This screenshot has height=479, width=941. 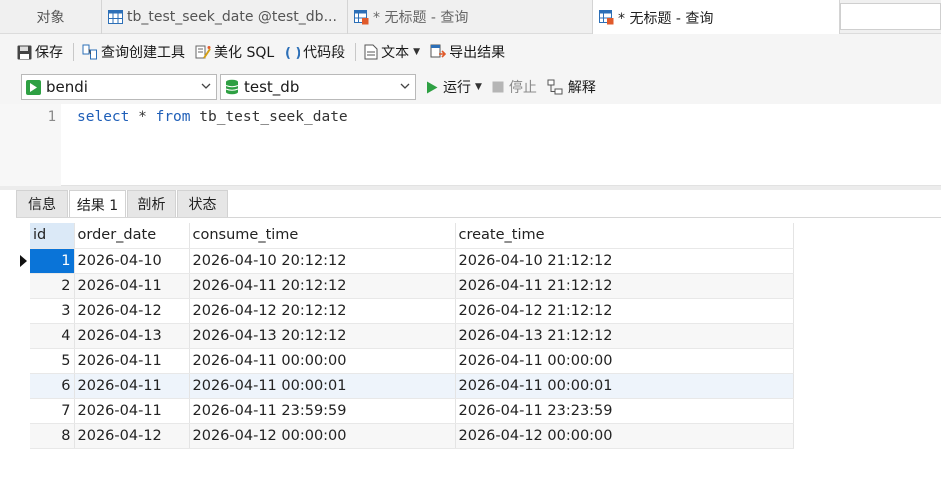 I want to click on tab-status: 状态, so click(x=202, y=203).